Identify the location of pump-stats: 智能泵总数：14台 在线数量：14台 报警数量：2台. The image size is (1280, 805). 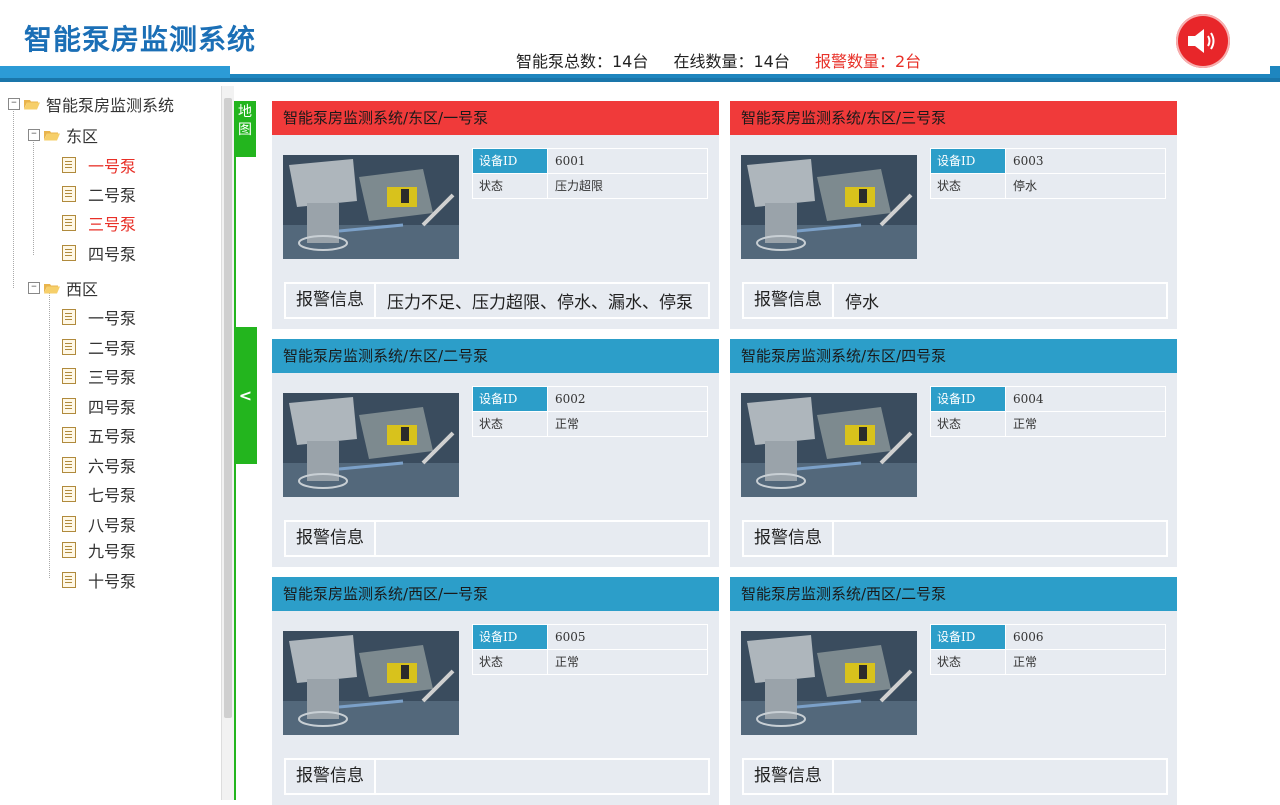
(728, 60).